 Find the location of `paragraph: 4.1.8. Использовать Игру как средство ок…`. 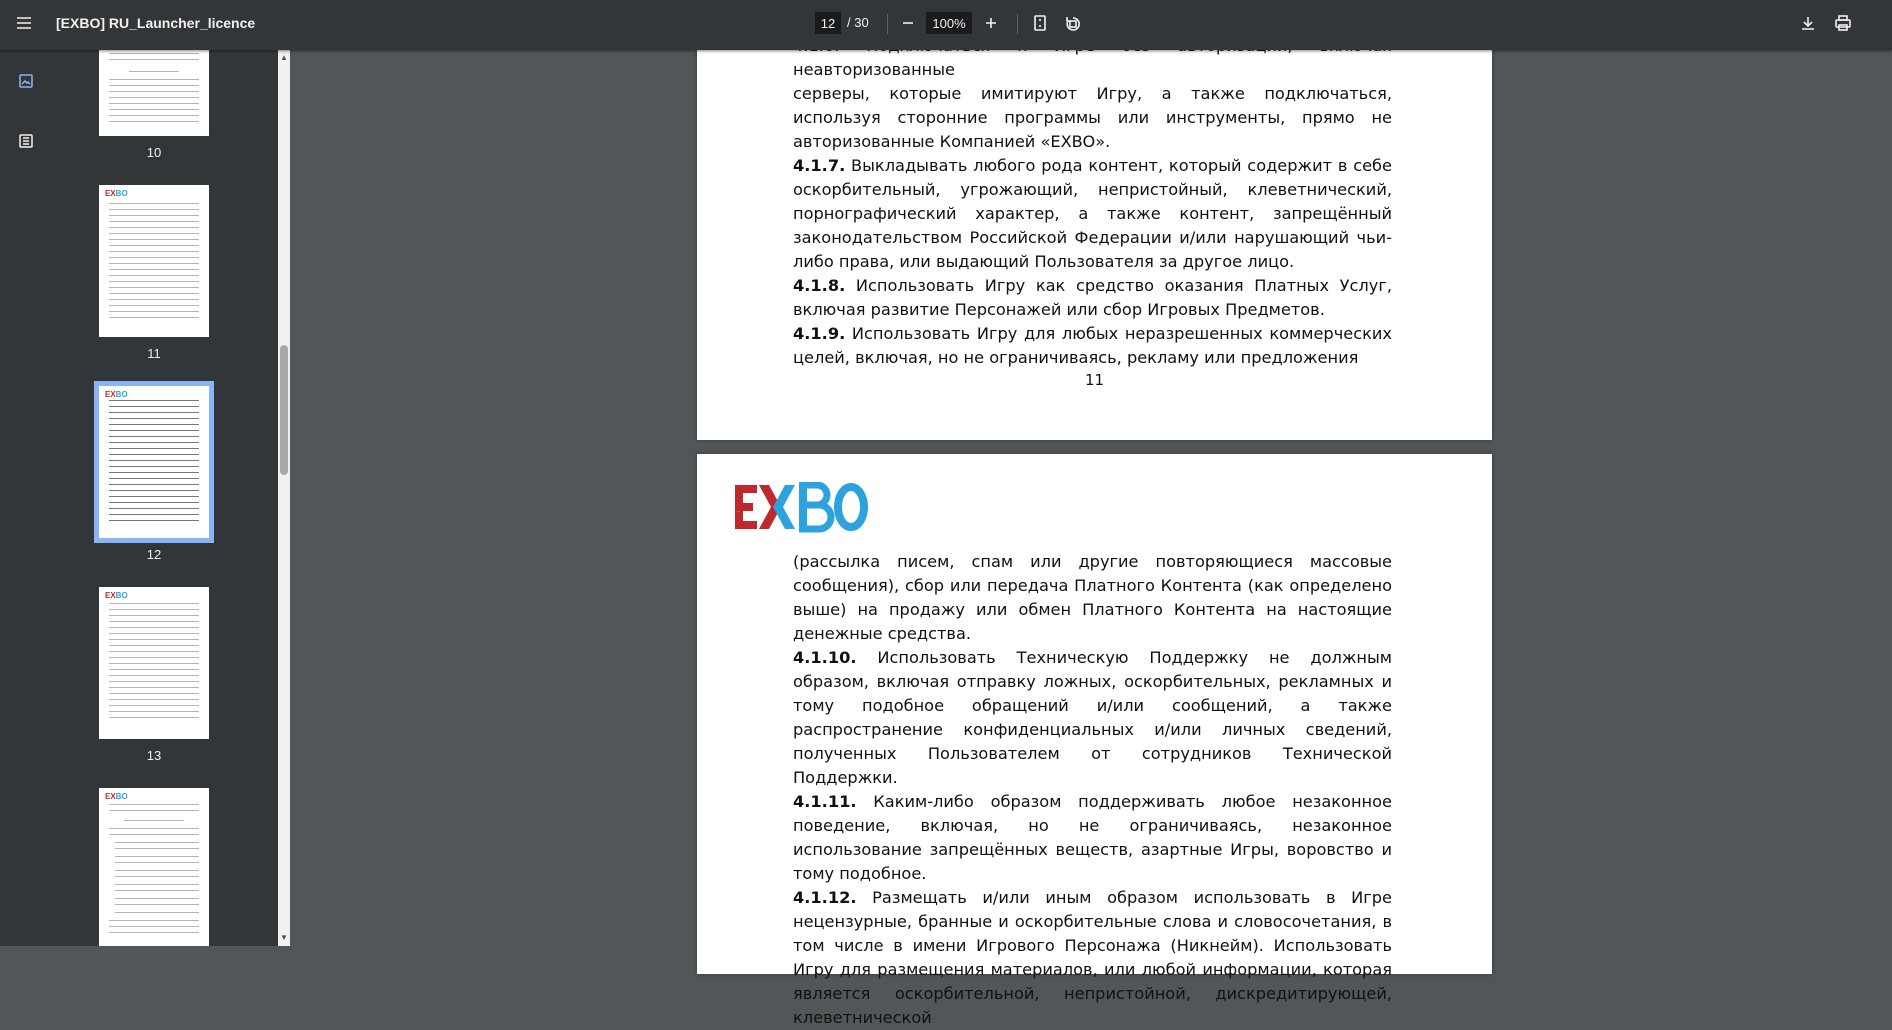

paragraph: 4.1.8. Использовать Игру как средство ок… is located at coordinates (1092, 297).